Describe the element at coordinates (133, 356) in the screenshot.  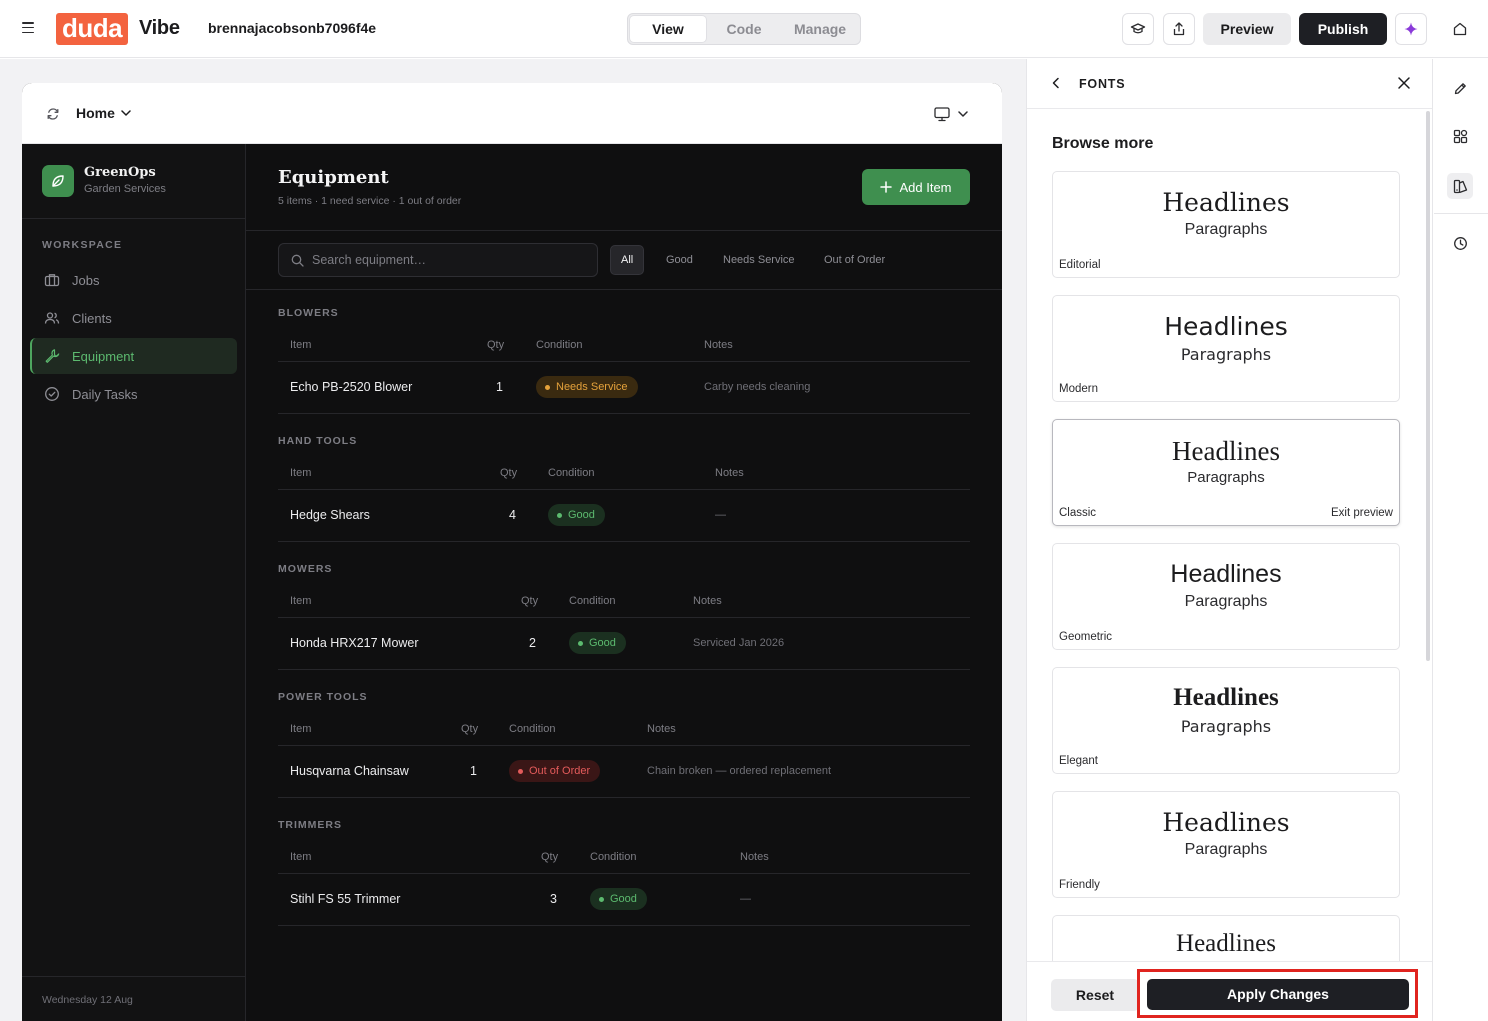
I see `sidebar-item-equipment: Equipment` at that location.